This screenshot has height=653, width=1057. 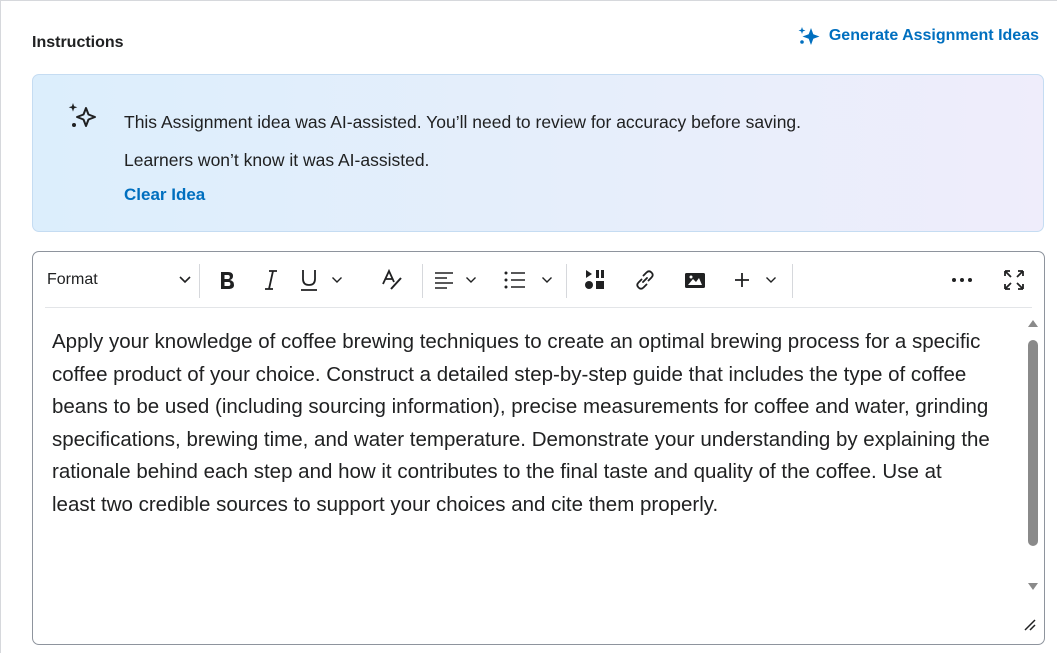 What do you see at coordinates (321, 280) in the screenshot?
I see `underline-button` at bounding box center [321, 280].